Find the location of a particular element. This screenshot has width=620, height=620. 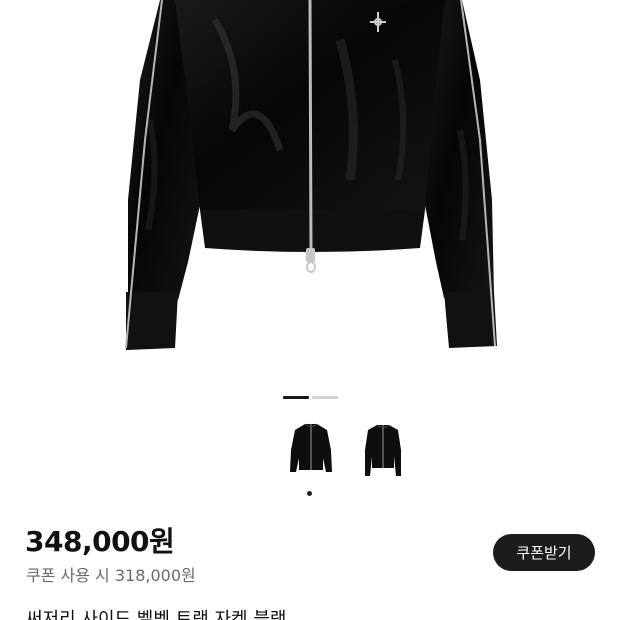

product-title: 써저리 사이드 벨벳 트랙 자켓 블랙 is located at coordinates (156, 614).